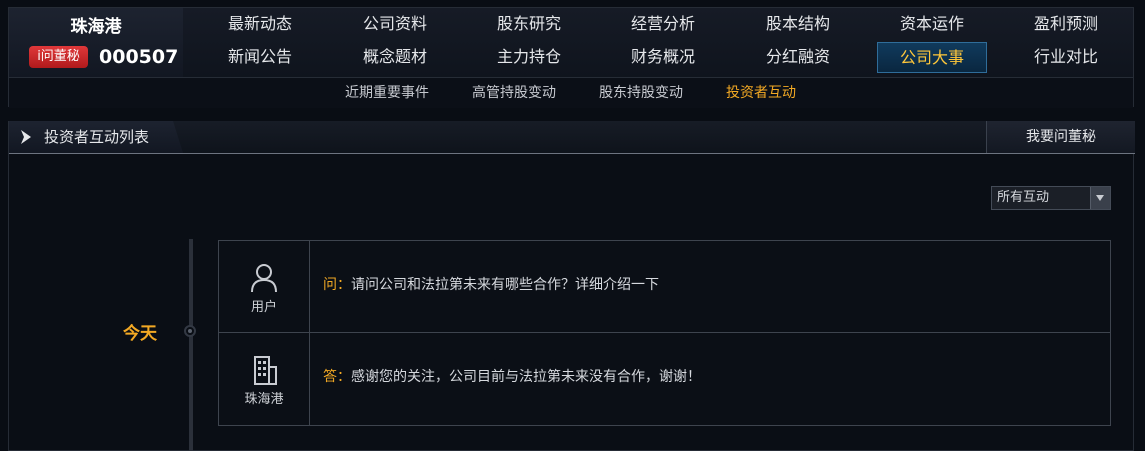 Image resolution: width=1145 pixels, height=451 pixels. I want to click on user-icon, so click(264, 278).